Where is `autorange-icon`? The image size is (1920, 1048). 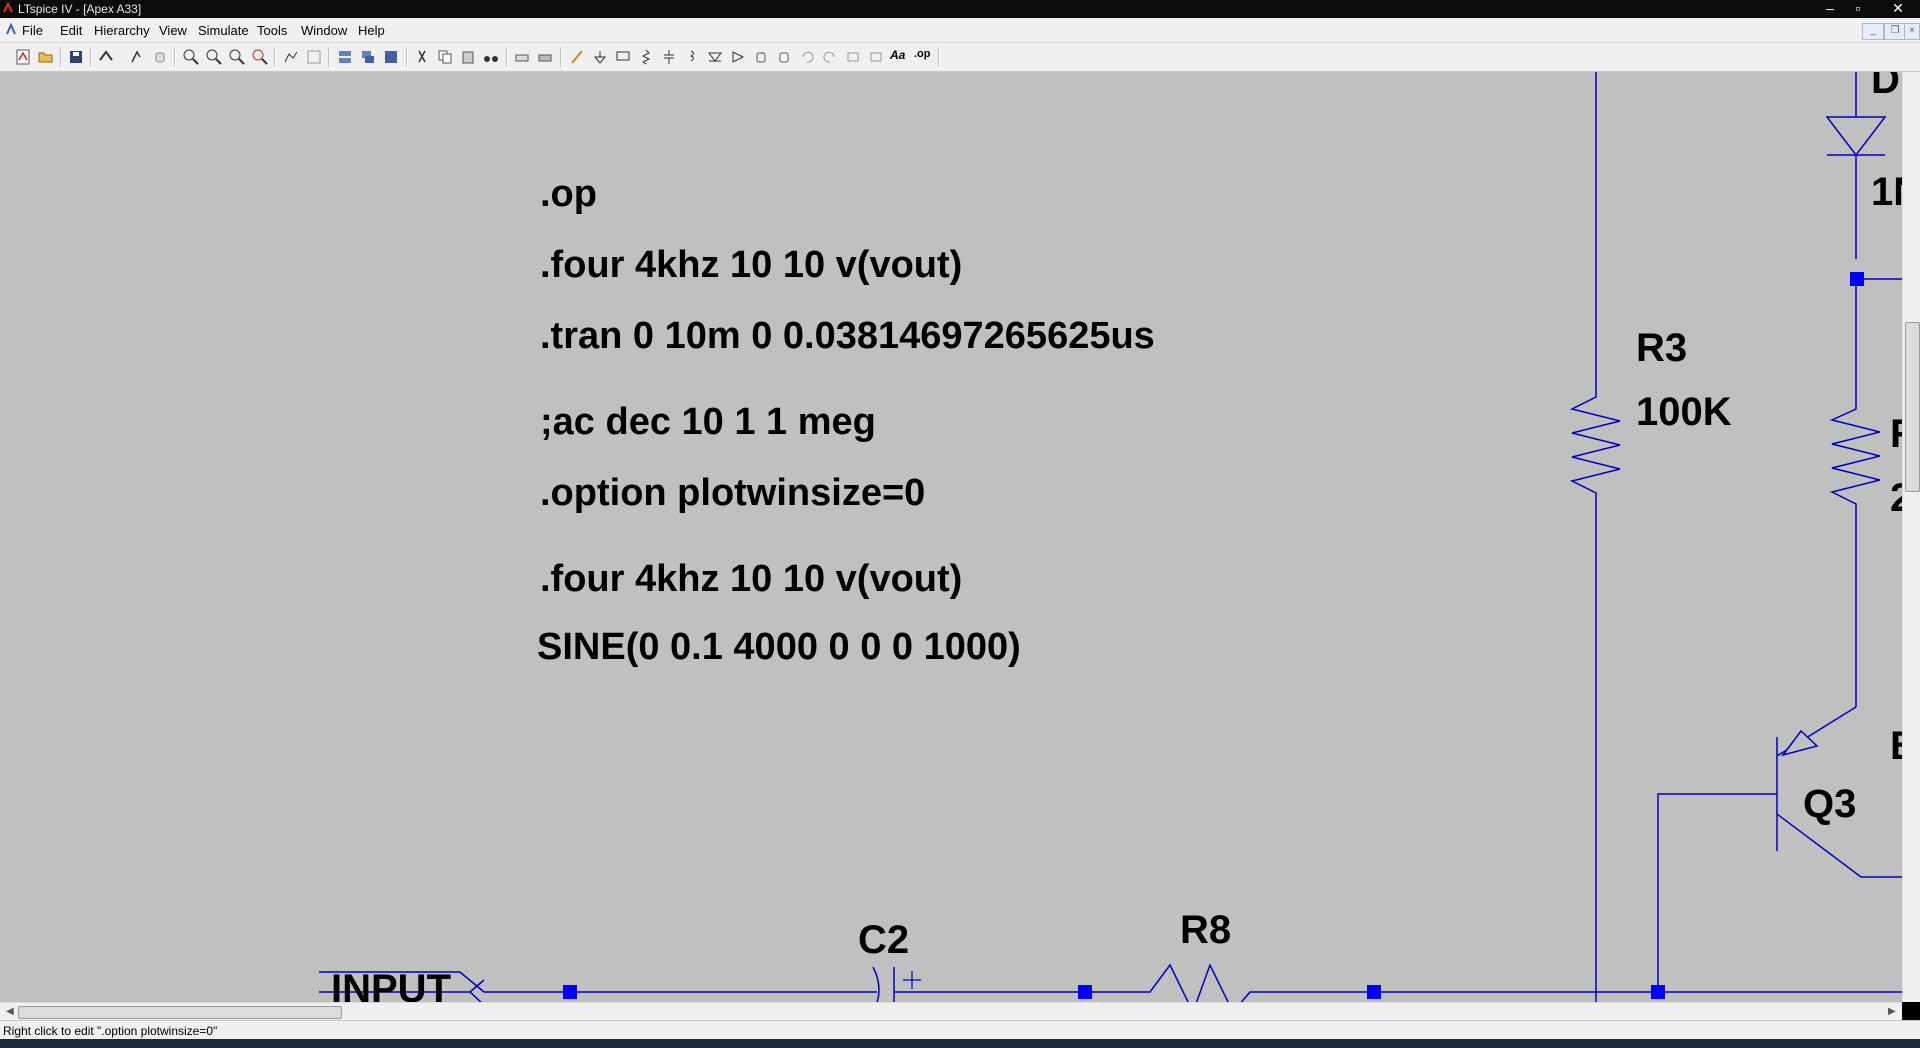 autorange-icon is located at coordinates (291, 57).